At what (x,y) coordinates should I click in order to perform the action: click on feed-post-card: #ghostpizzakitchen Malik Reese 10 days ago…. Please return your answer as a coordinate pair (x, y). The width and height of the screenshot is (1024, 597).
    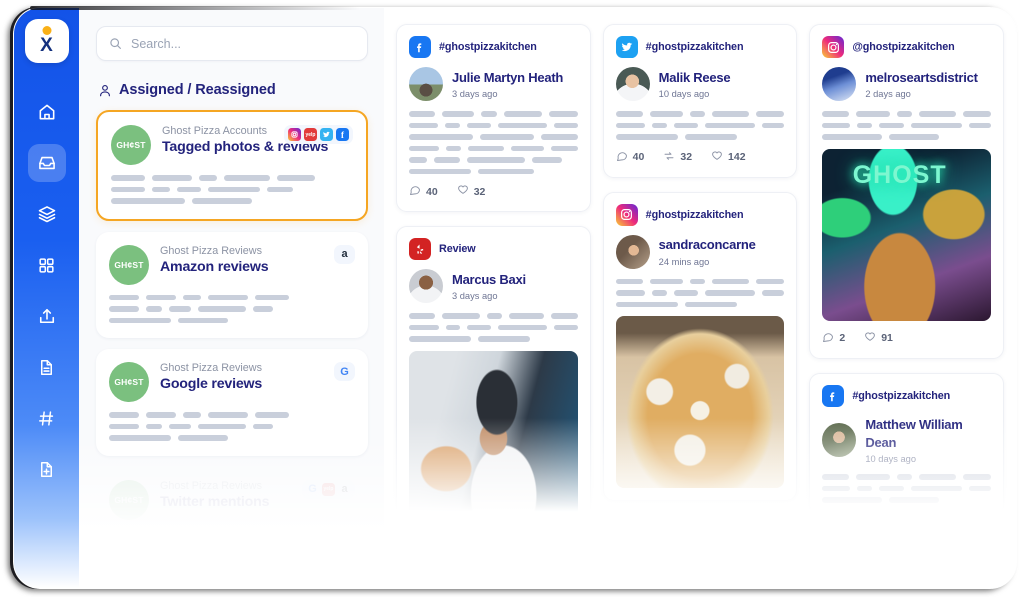
    Looking at the image, I should click on (700, 101).